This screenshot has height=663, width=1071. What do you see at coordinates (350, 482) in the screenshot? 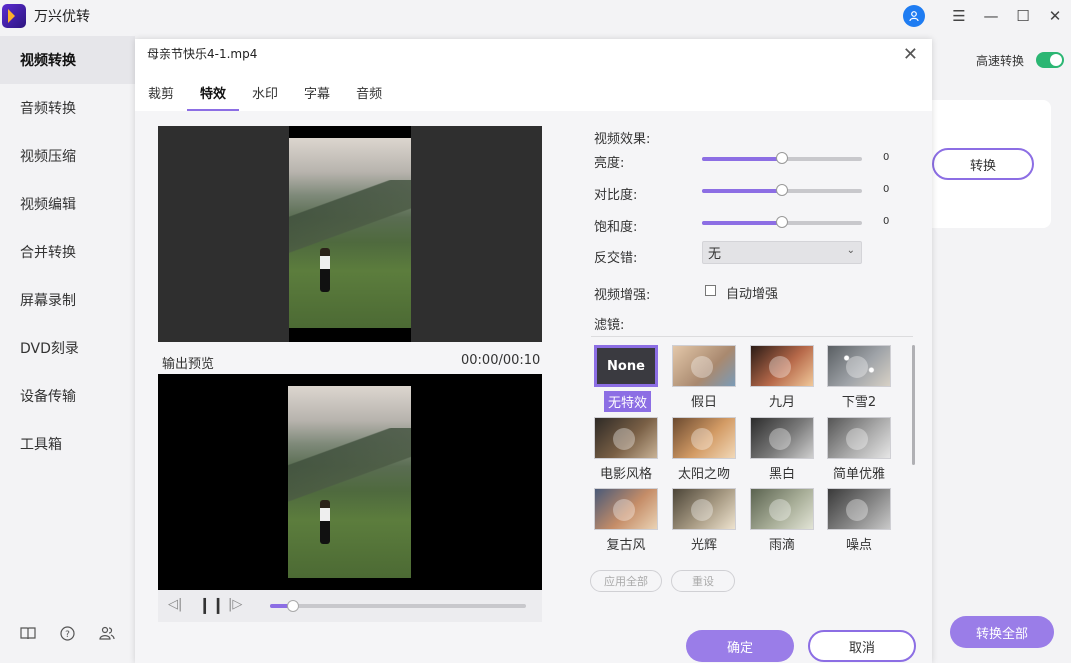
I see `output-video-preview` at bounding box center [350, 482].